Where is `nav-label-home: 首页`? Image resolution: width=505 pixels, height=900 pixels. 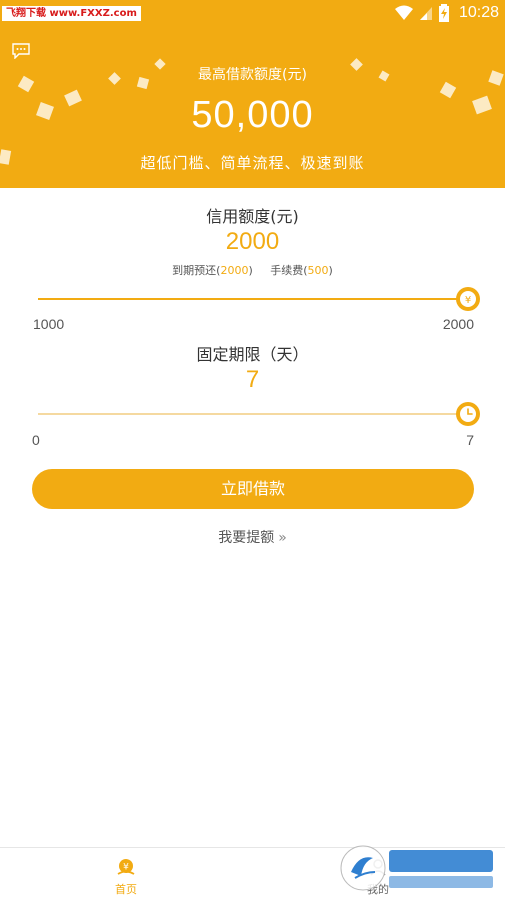
nav-label-home: 首页 is located at coordinates (126, 889).